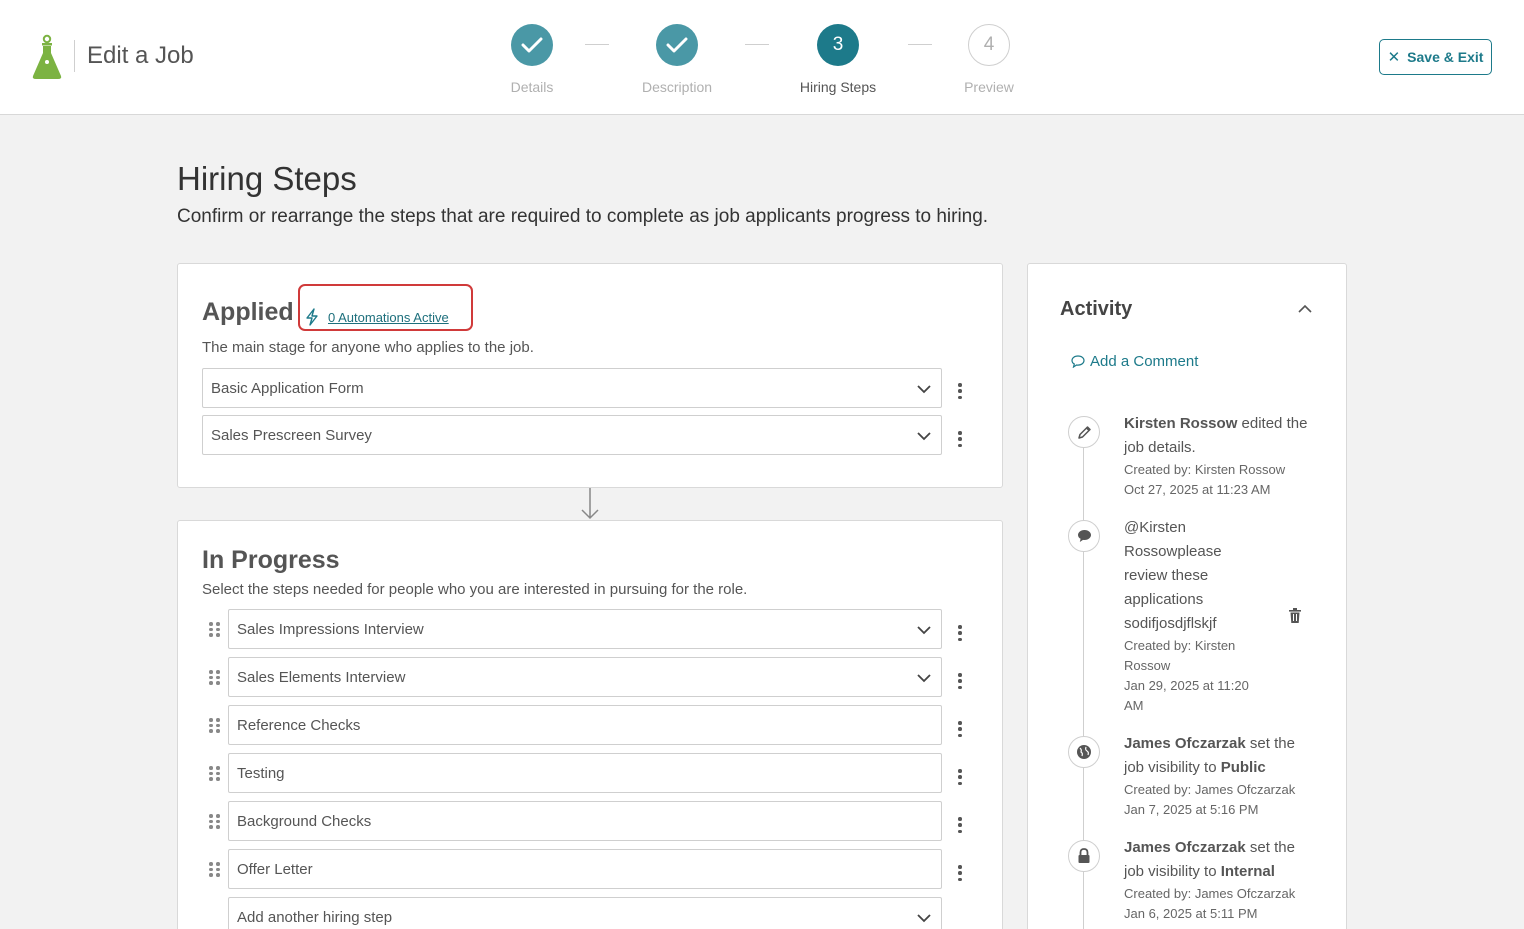  I want to click on comment-text: Rossowplease, so click(1173, 551).